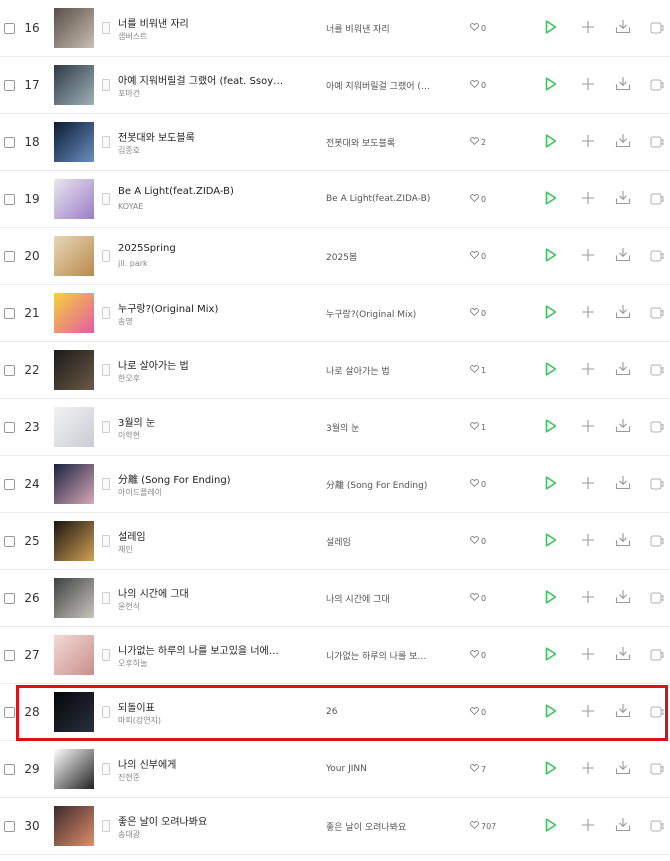  I want to click on table-row: 16 너를 비워낸 자리 샘버스트 너를 비워낸 자리 0, so click(335, 28).